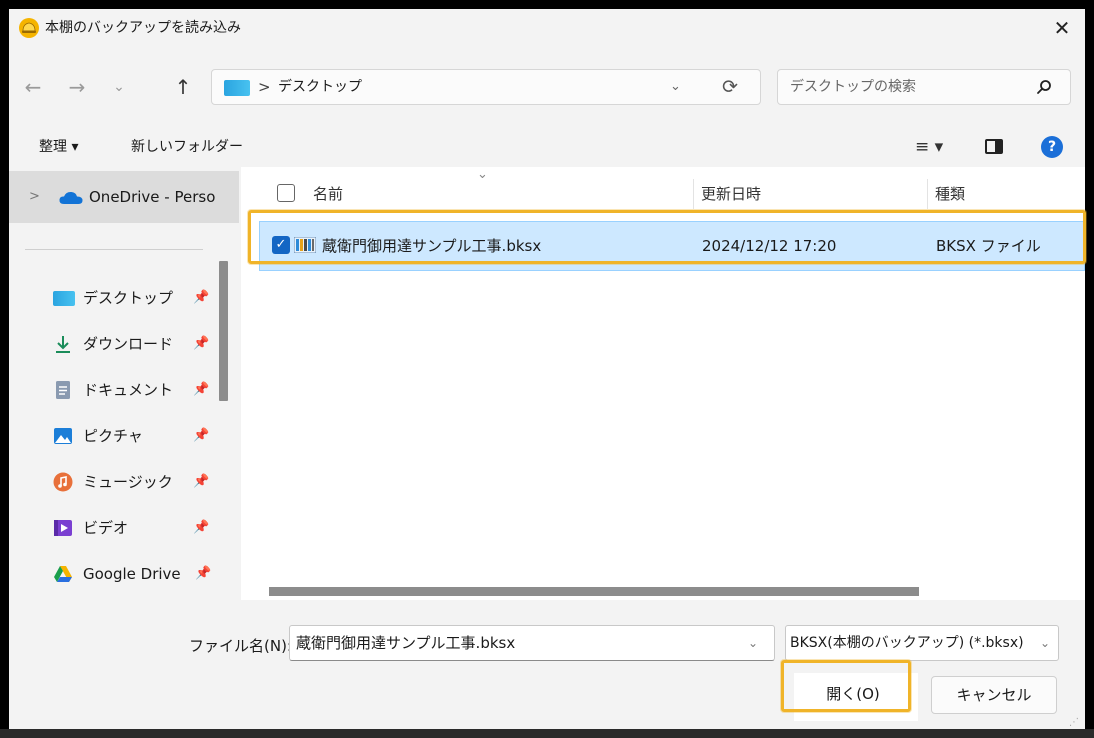  What do you see at coordinates (547, 28) in the screenshot?
I see `title-bar: 本棚のバックアップを読み込み ✕` at bounding box center [547, 28].